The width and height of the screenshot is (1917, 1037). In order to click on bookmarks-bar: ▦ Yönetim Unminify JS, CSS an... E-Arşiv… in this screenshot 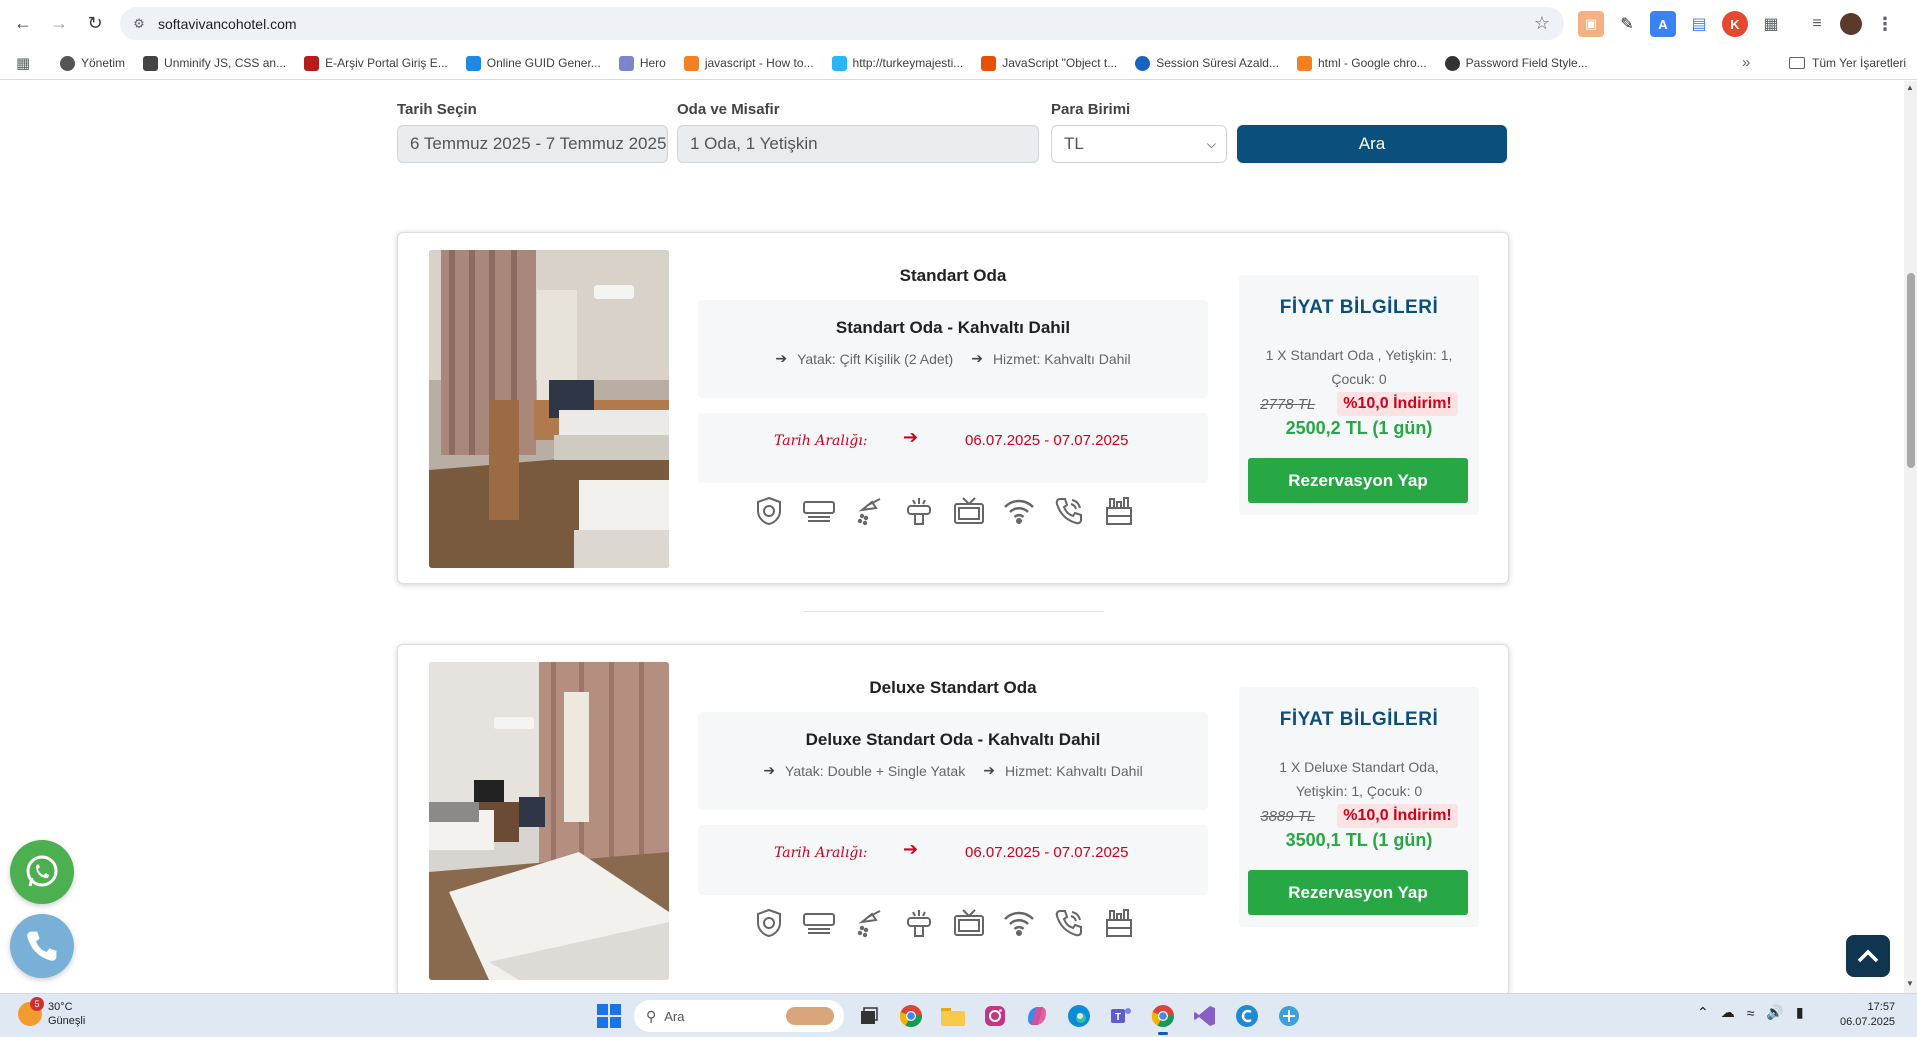, I will do `click(958, 63)`.